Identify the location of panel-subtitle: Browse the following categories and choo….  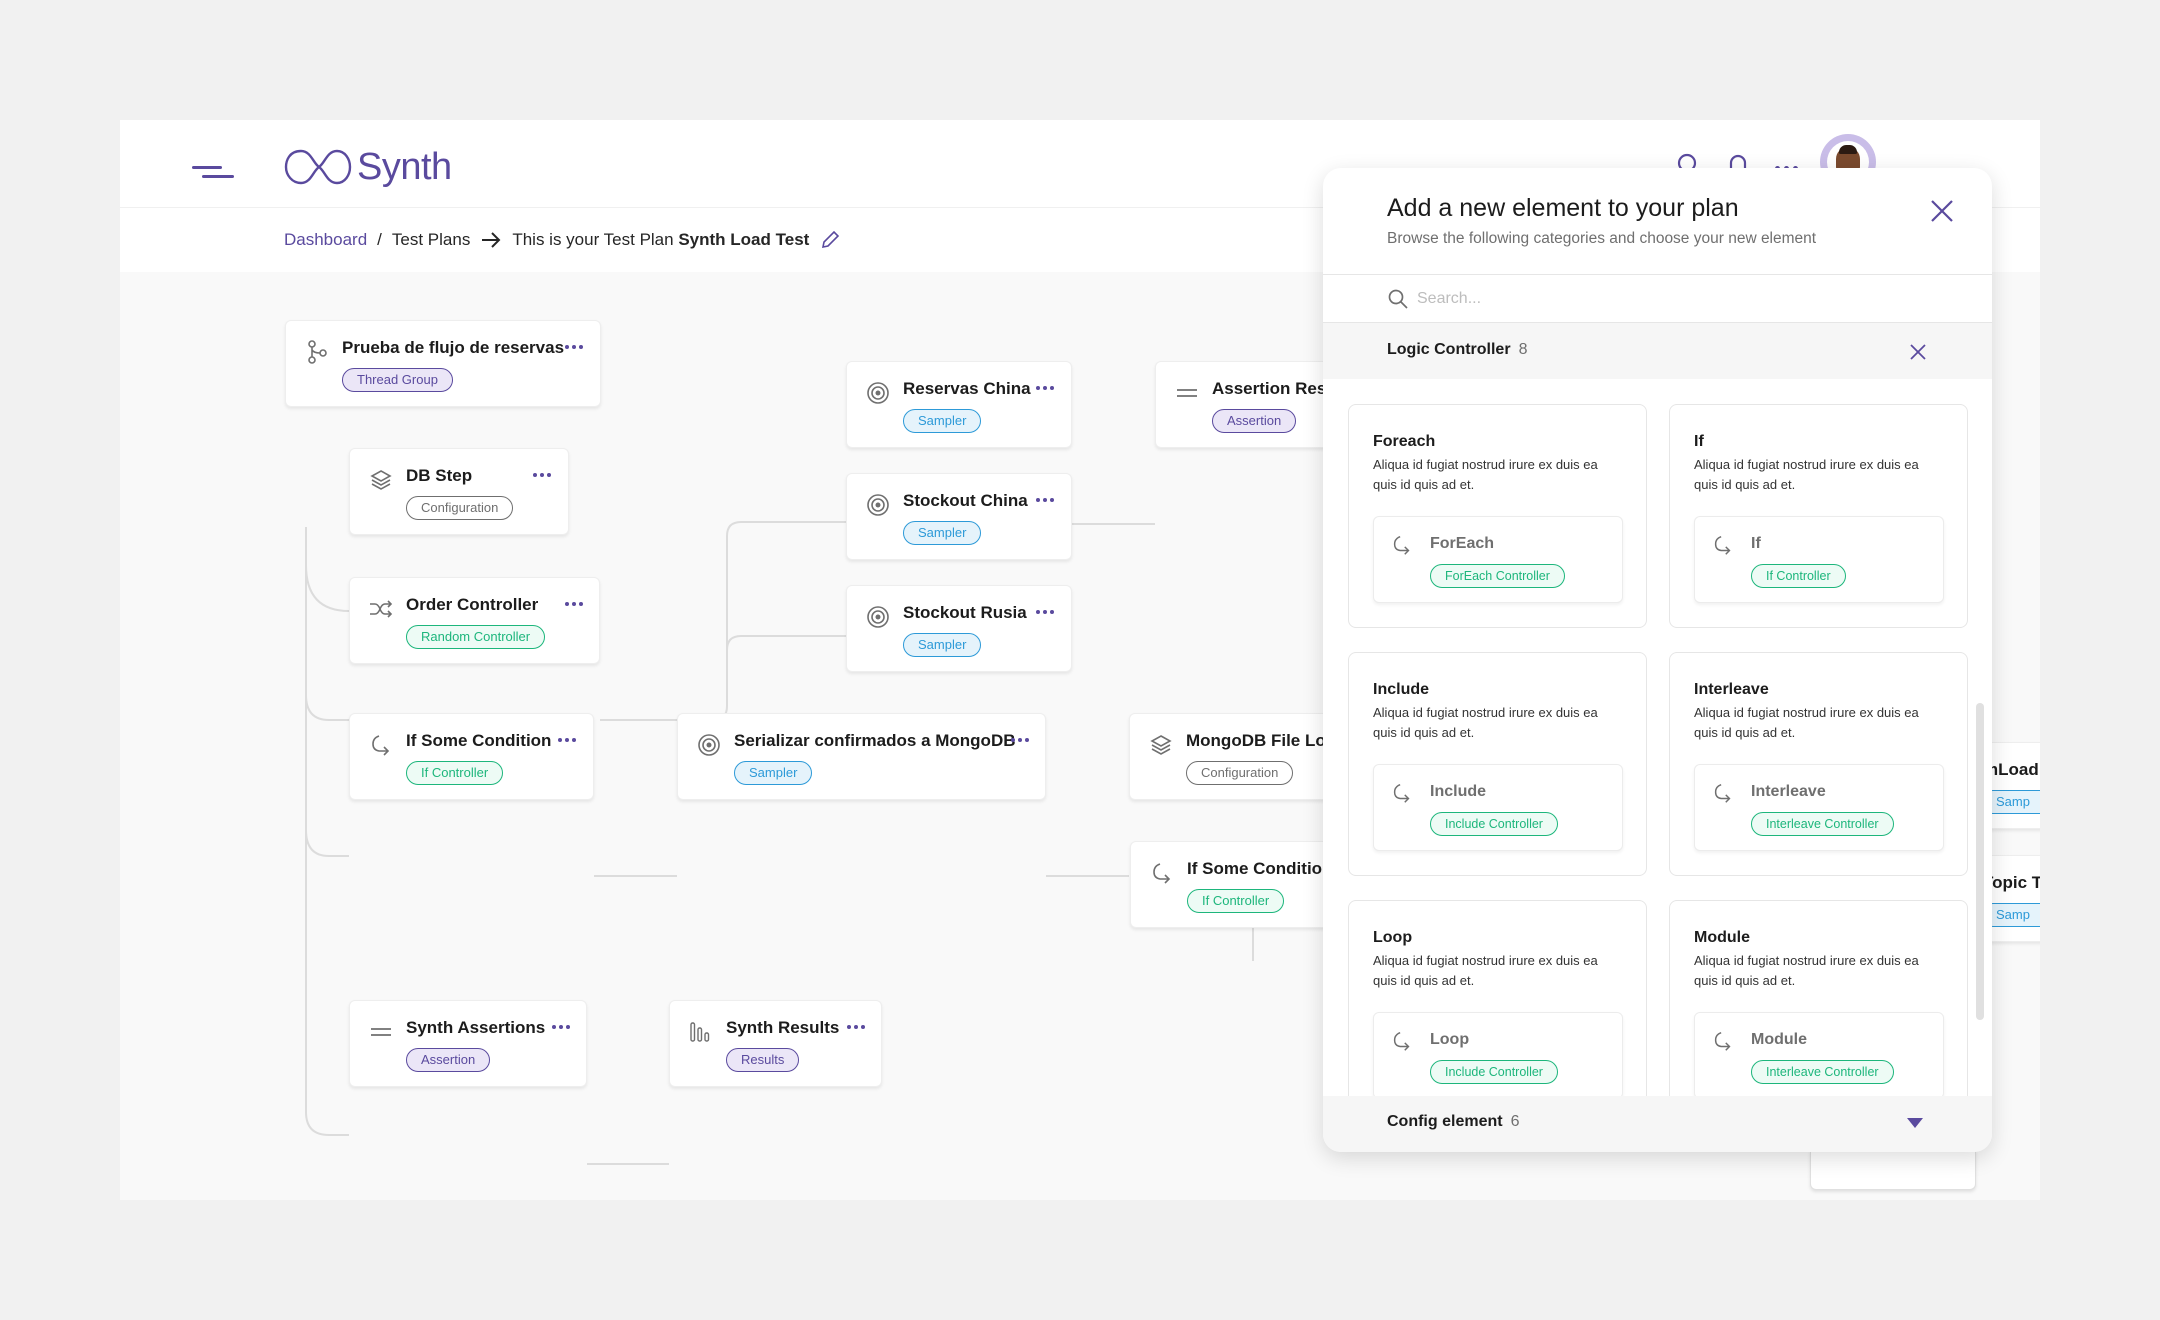
(1602, 238).